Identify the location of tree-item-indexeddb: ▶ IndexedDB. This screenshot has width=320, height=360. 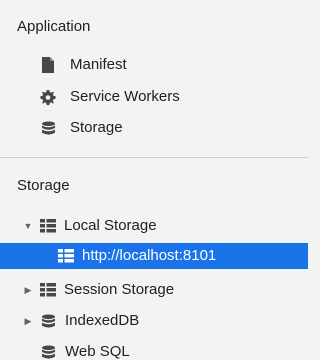
(154, 321).